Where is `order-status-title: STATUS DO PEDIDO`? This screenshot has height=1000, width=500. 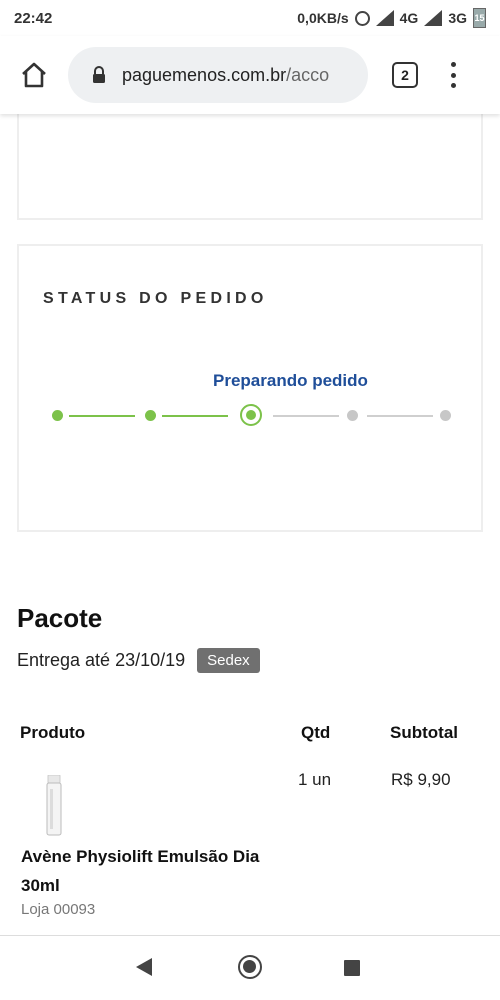 order-status-title: STATUS DO PEDIDO is located at coordinates (155, 298).